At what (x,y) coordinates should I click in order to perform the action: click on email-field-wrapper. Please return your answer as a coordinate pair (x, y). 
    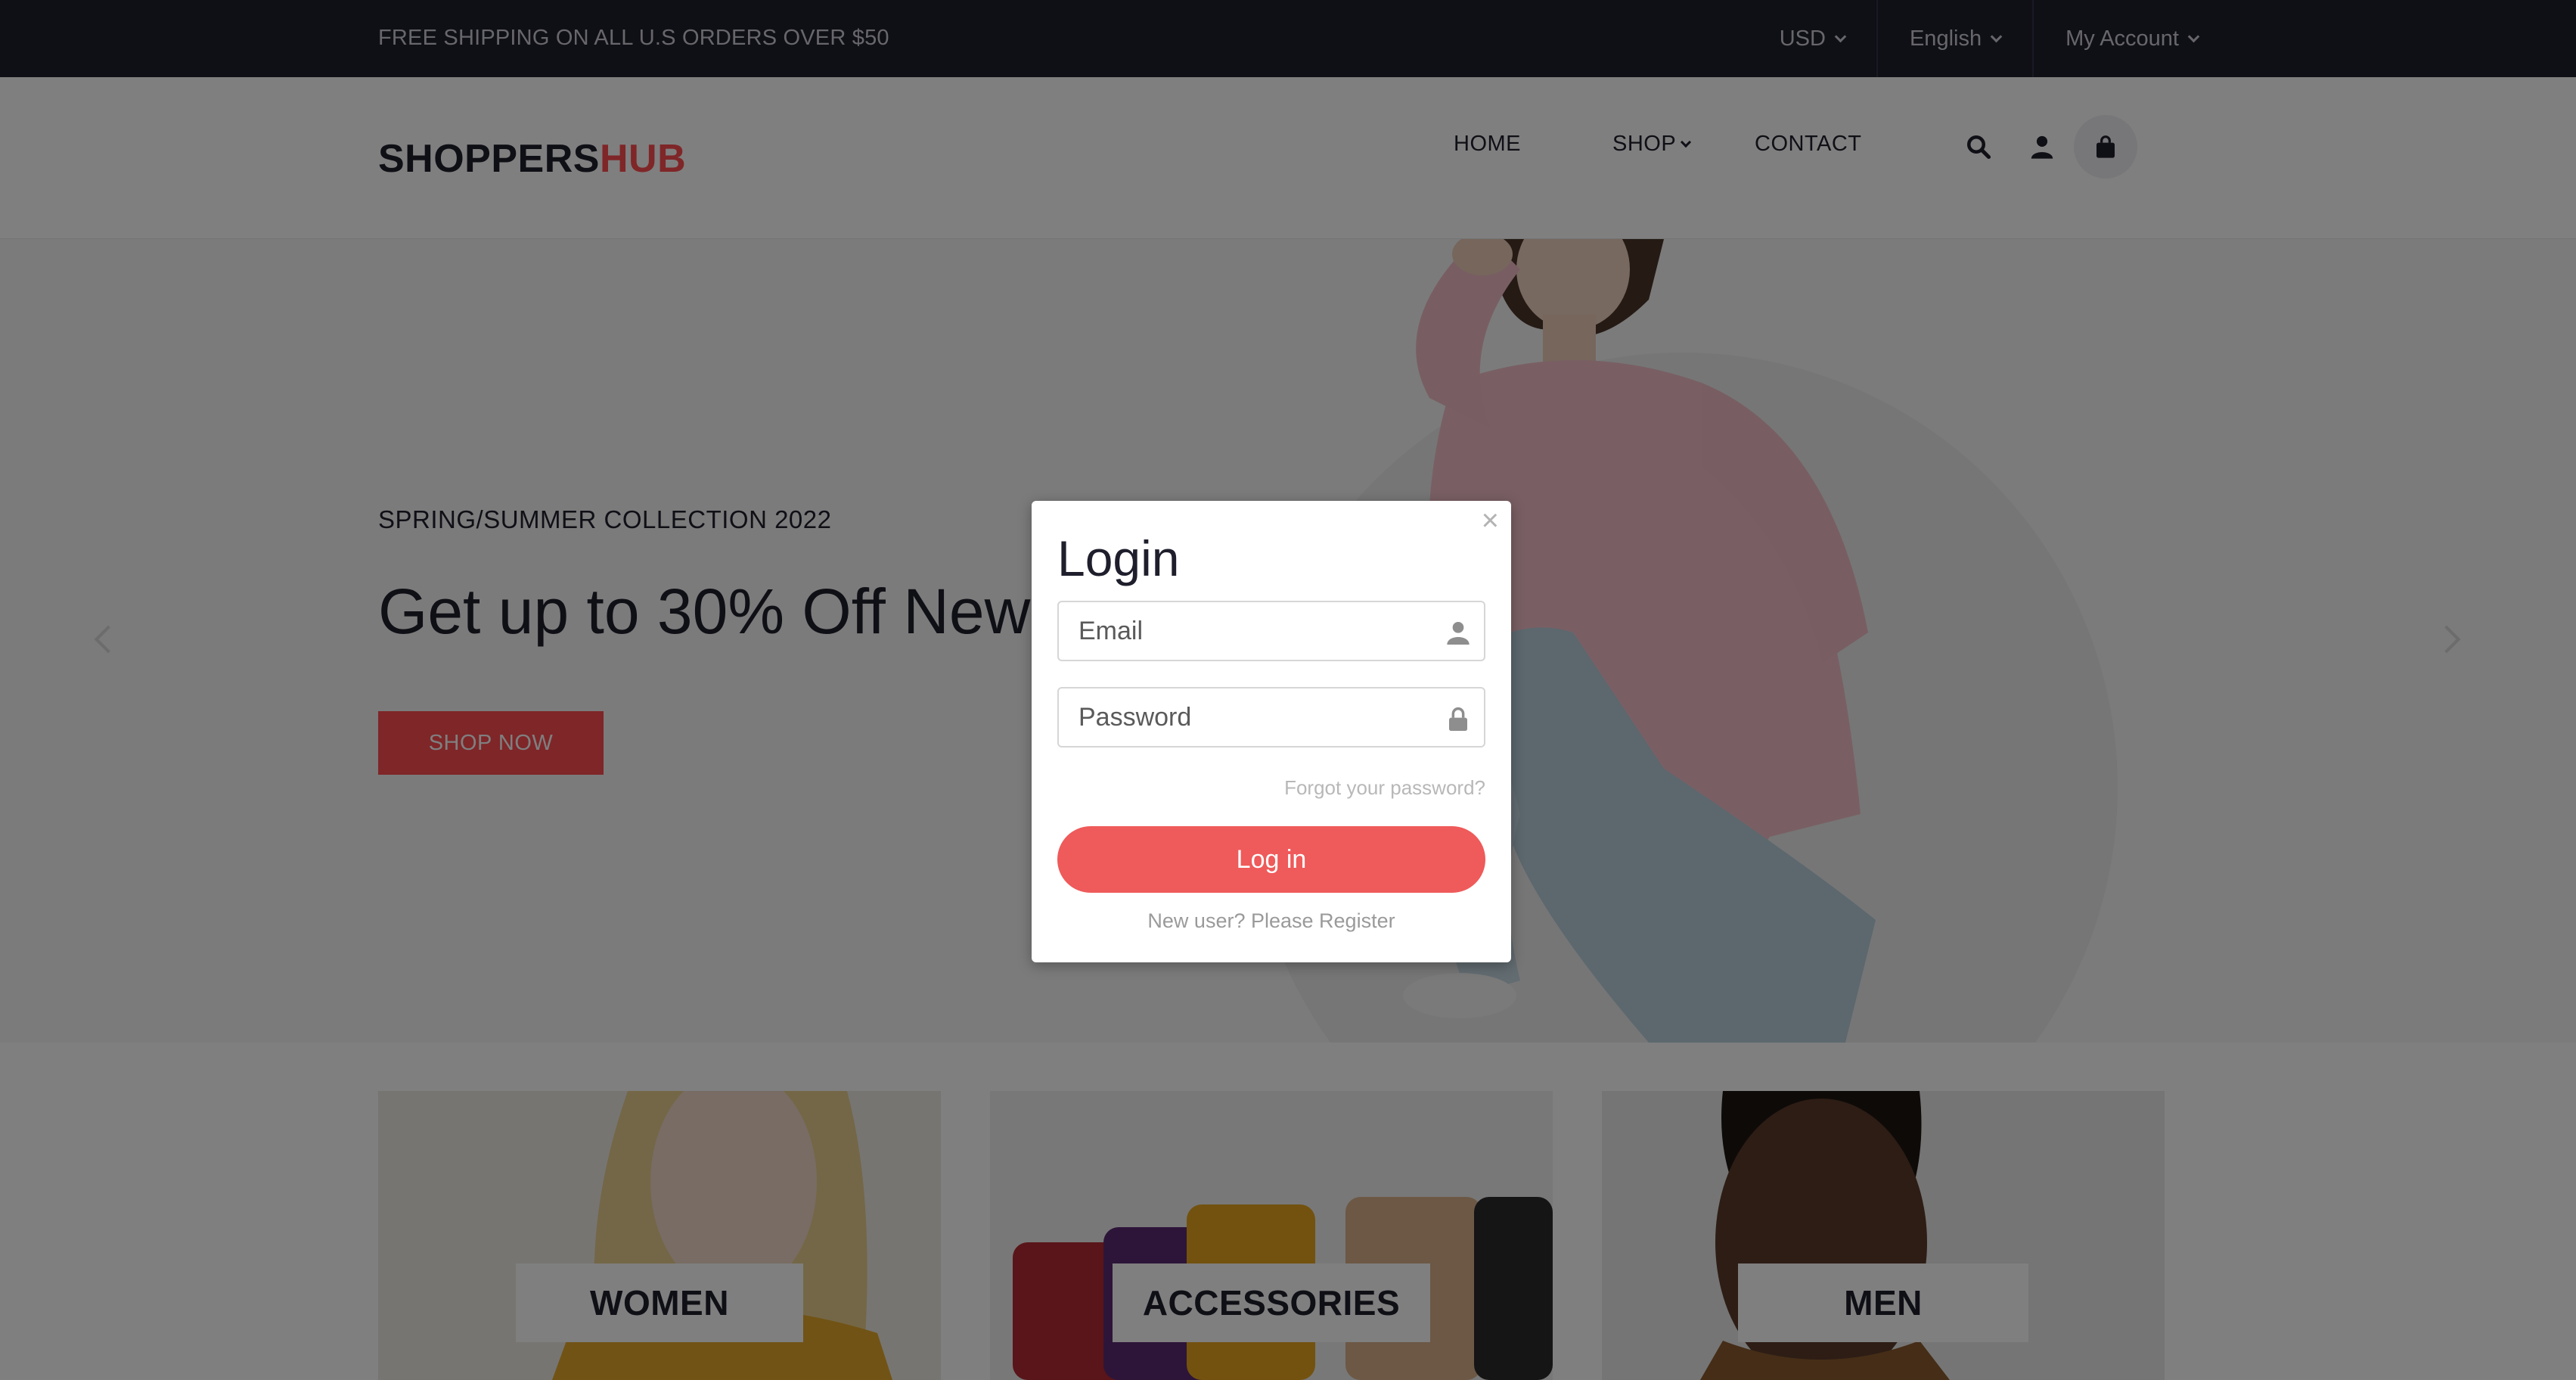
    Looking at the image, I should click on (1271, 631).